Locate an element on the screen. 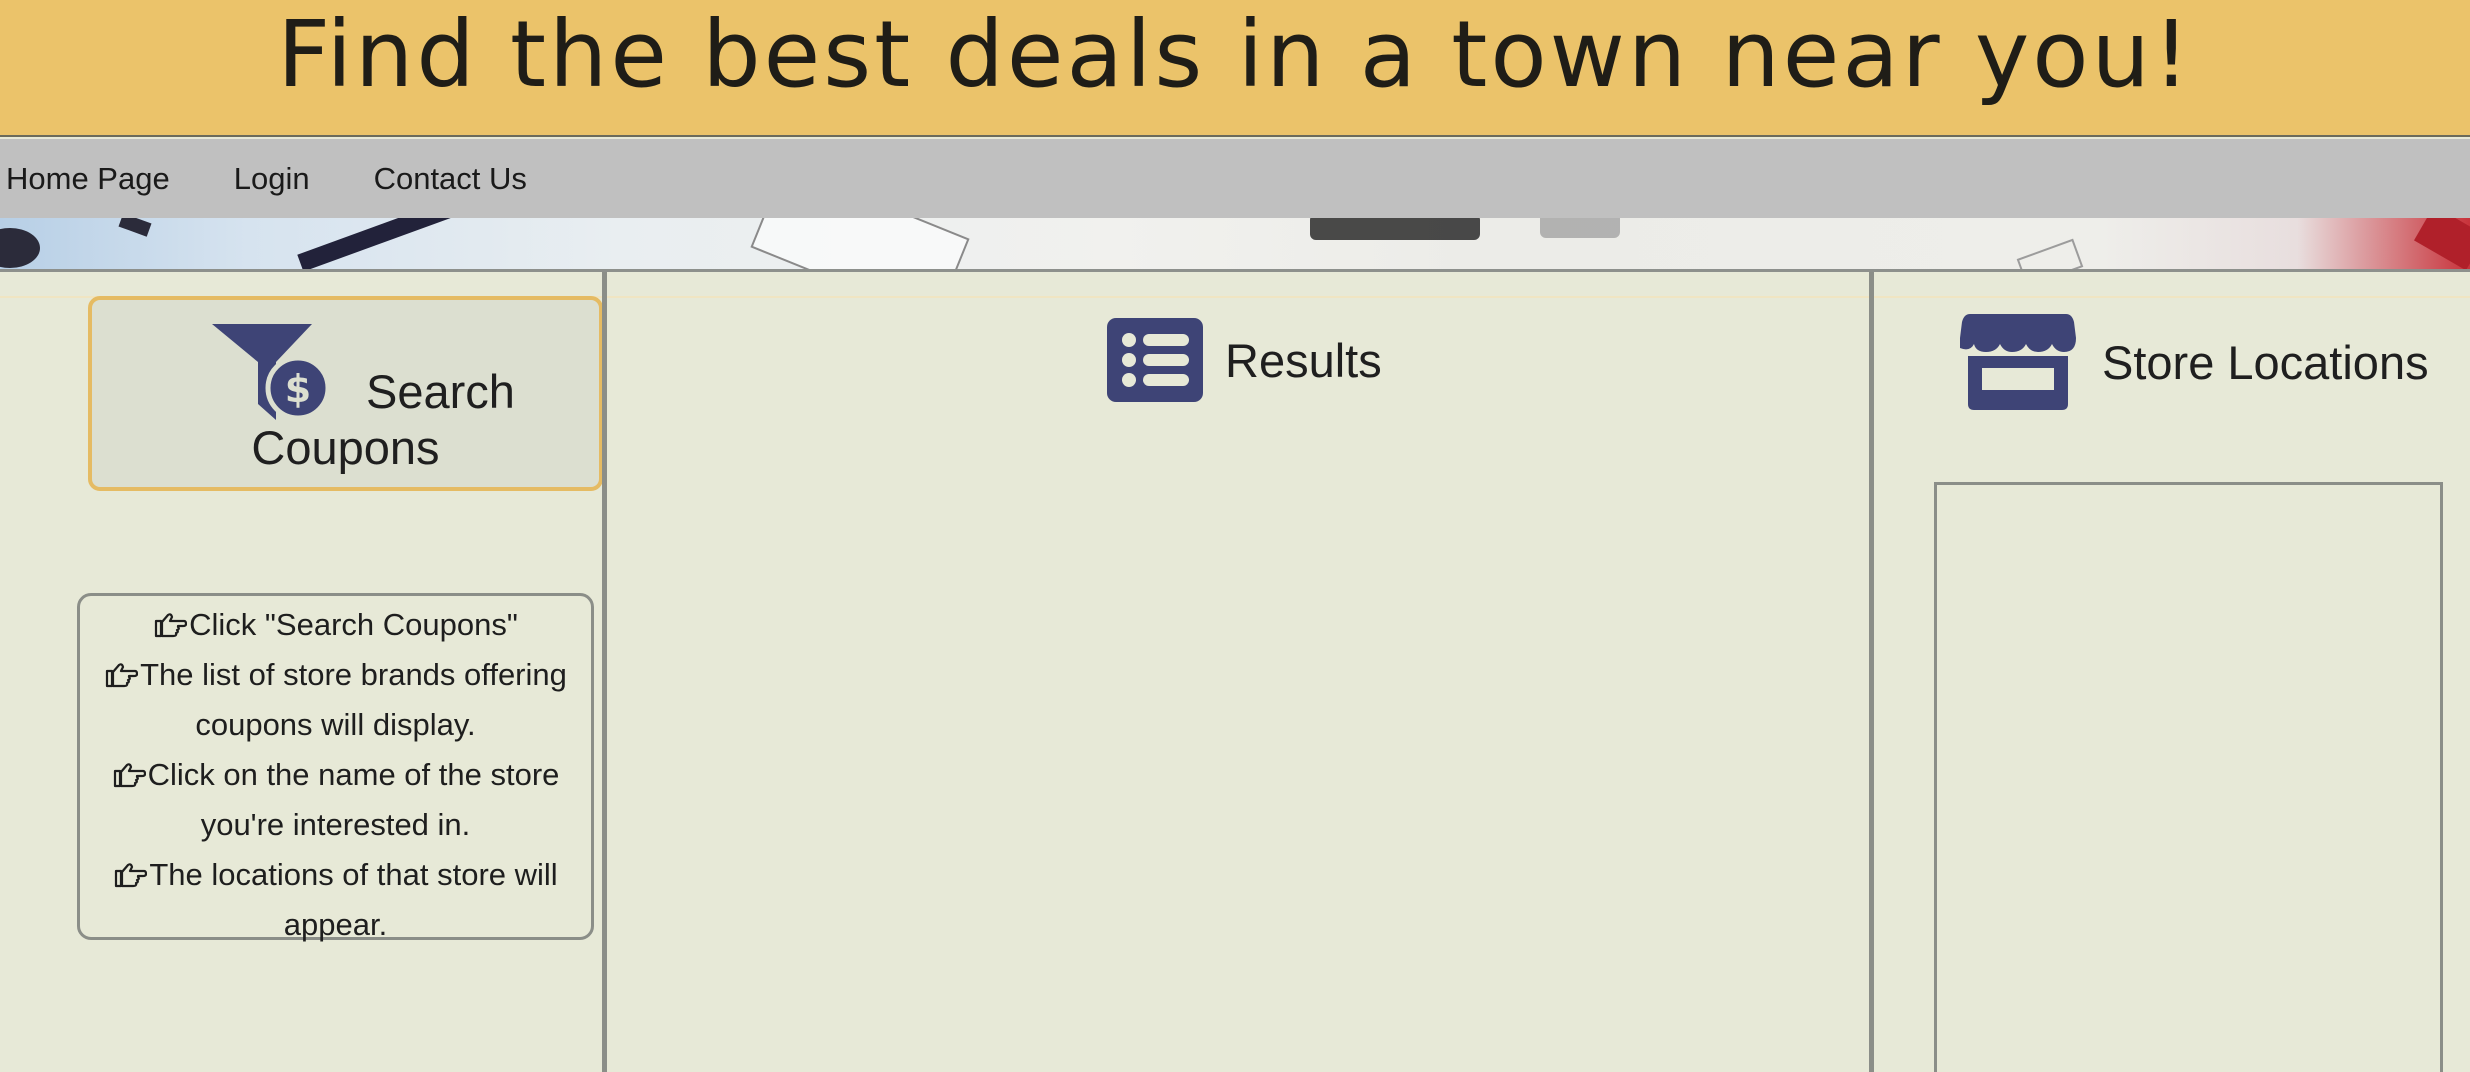 The height and width of the screenshot is (1072, 2470). store-locations-box is located at coordinates (2188, 777).